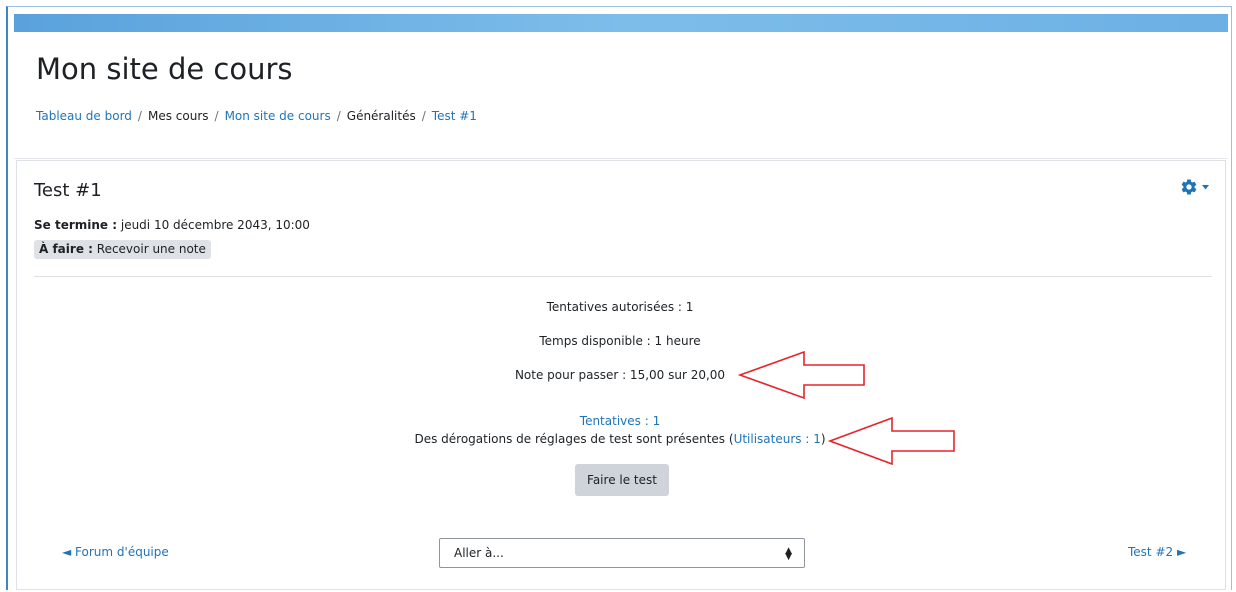 This screenshot has height=592, width=1236. I want to click on time-limit: Temps disponible : 1 heure, so click(620, 341).